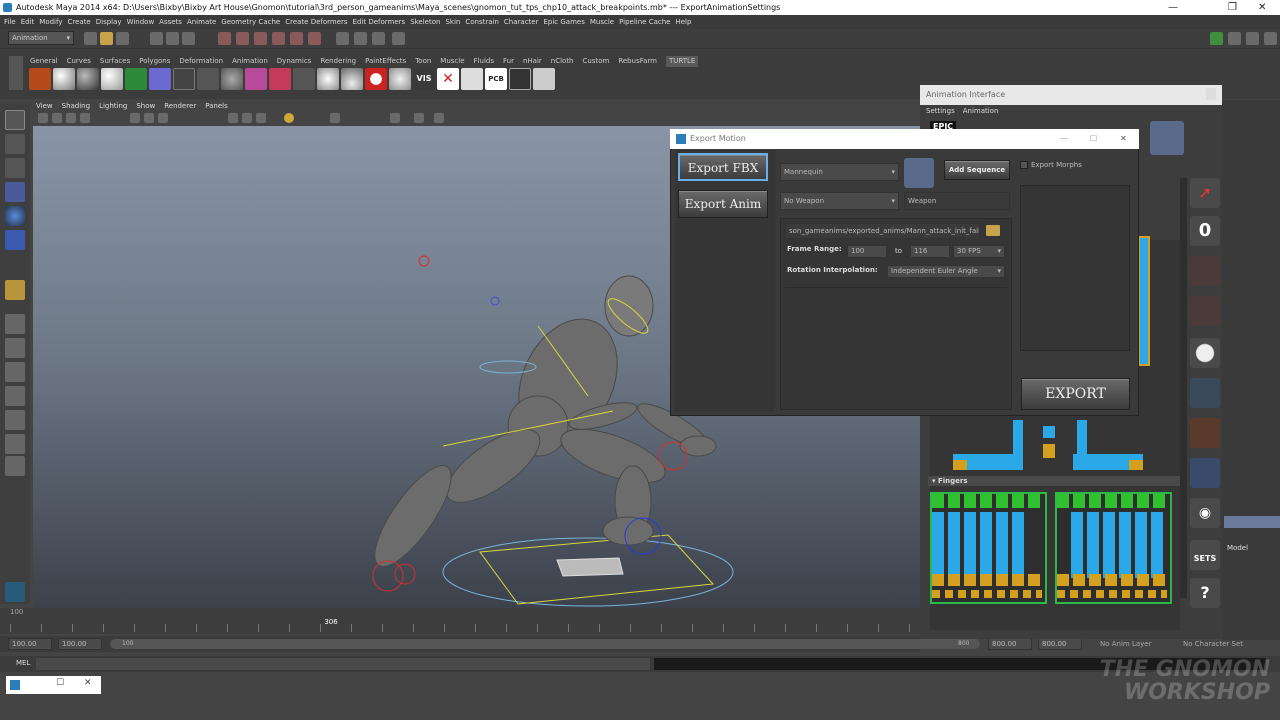 The height and width of the screenshot is (720, 1280). What do you see at coordinates (233, 118) in the screenshot?
I see `wireframe-icon` at bounding box center [233, 118].